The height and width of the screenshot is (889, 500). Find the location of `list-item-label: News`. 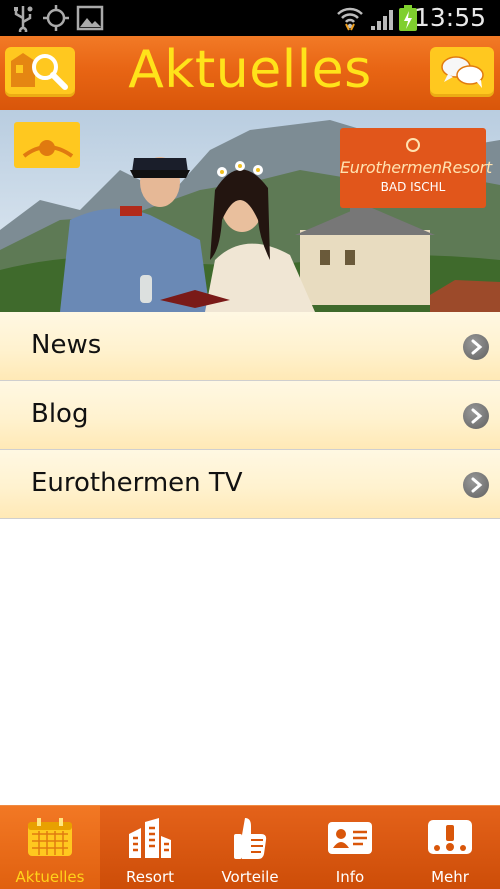

list-item-label: News is located at coordinates (66, 345).